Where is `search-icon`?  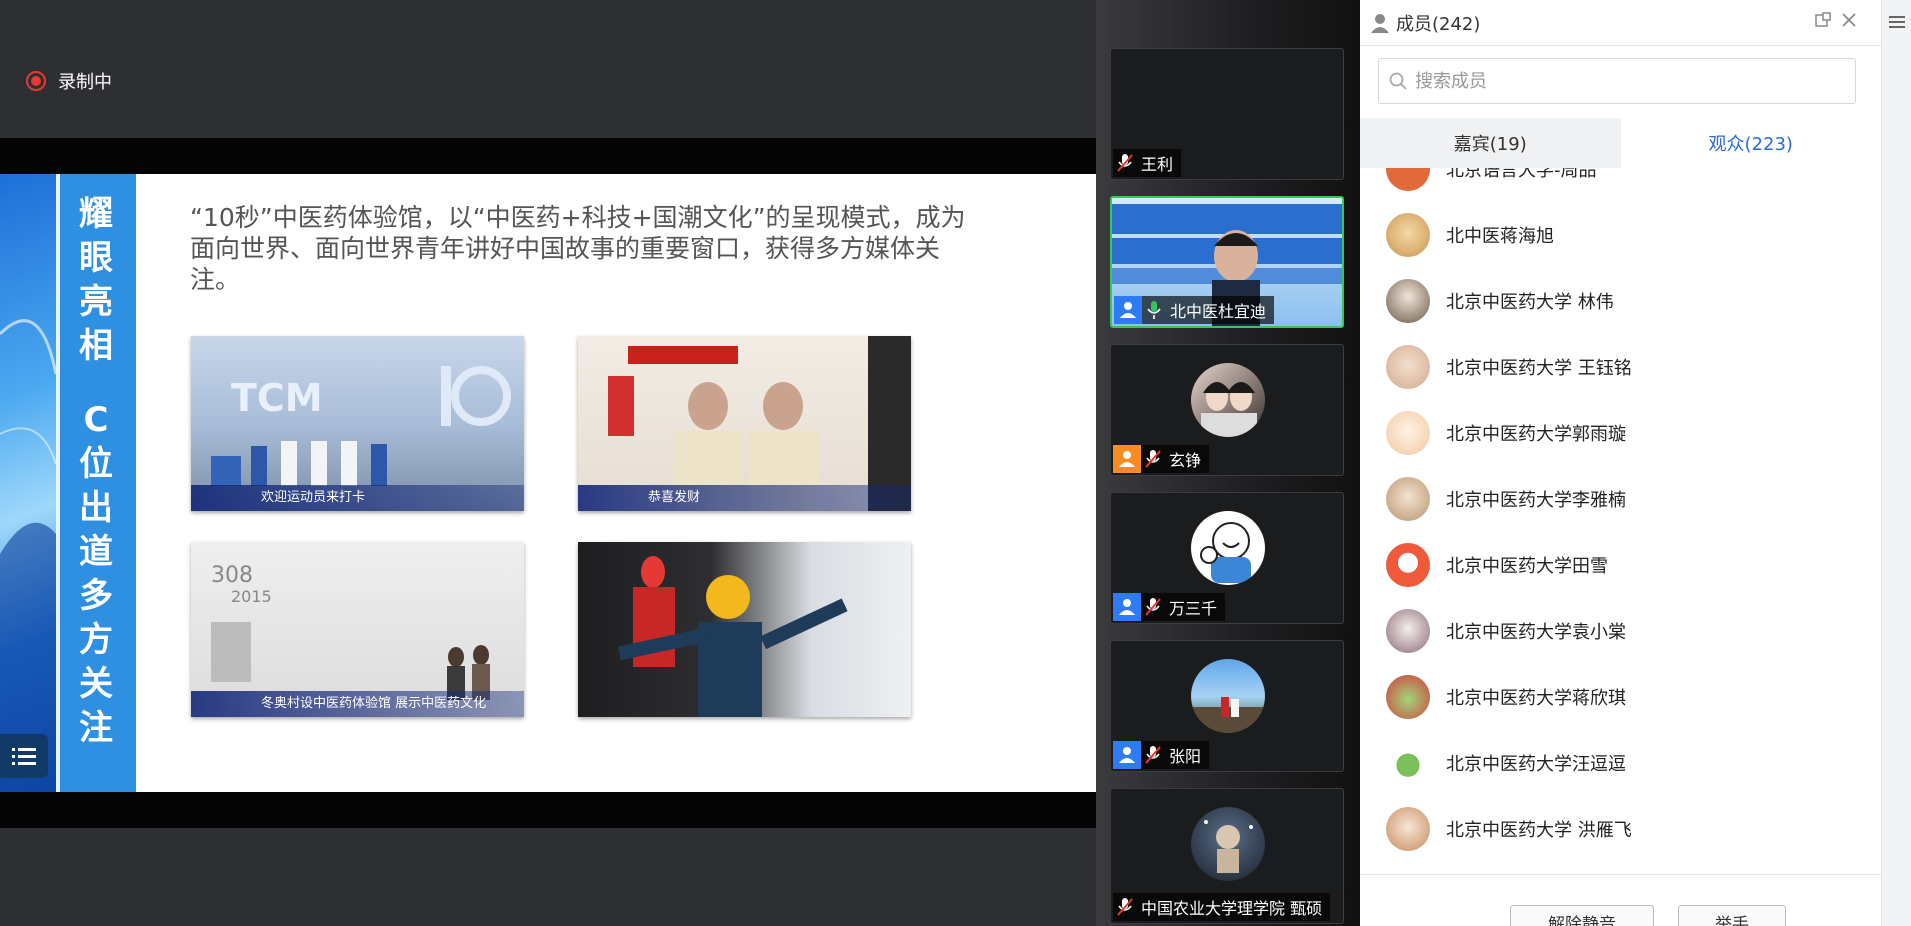
search-icon is located at coordinates (1398, 81).